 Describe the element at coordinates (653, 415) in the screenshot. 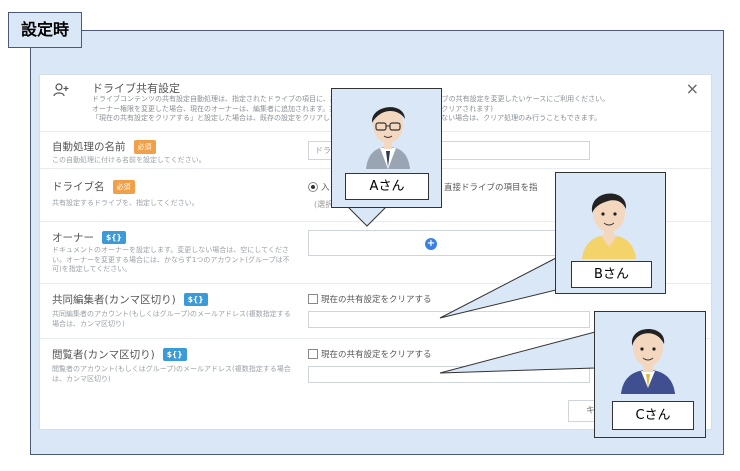

I see `callout-c-name: Cさん` at that location.